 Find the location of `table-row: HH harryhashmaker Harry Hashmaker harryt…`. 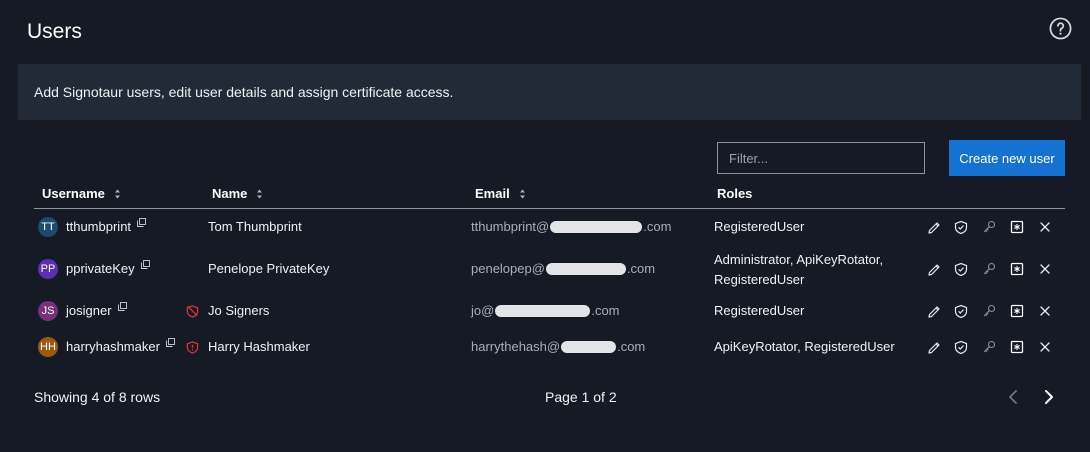

table-row: HH harryhashmaker Harry Hashmaker harryt… is located at coordinates (549, 347).